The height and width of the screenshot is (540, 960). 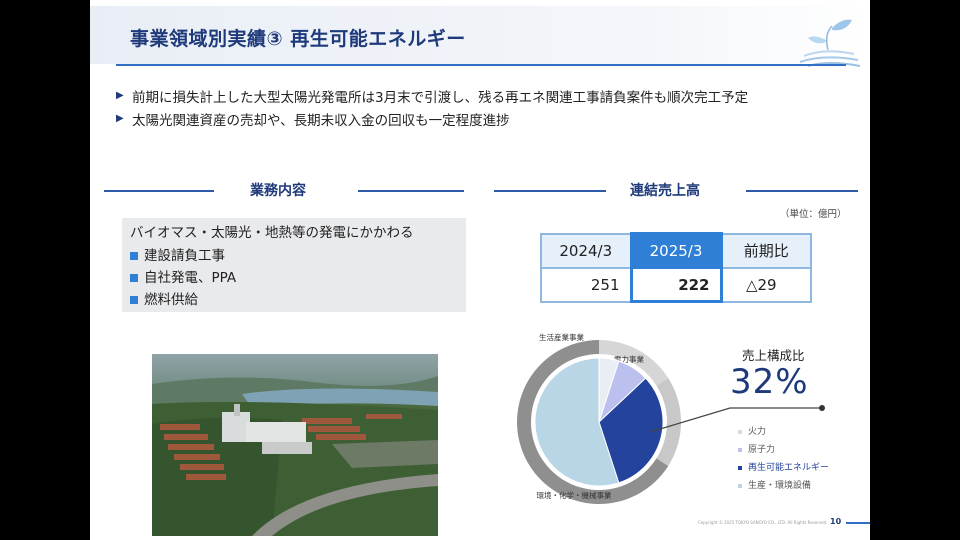 I want to click on title-rule, so click(x=481, y=65).